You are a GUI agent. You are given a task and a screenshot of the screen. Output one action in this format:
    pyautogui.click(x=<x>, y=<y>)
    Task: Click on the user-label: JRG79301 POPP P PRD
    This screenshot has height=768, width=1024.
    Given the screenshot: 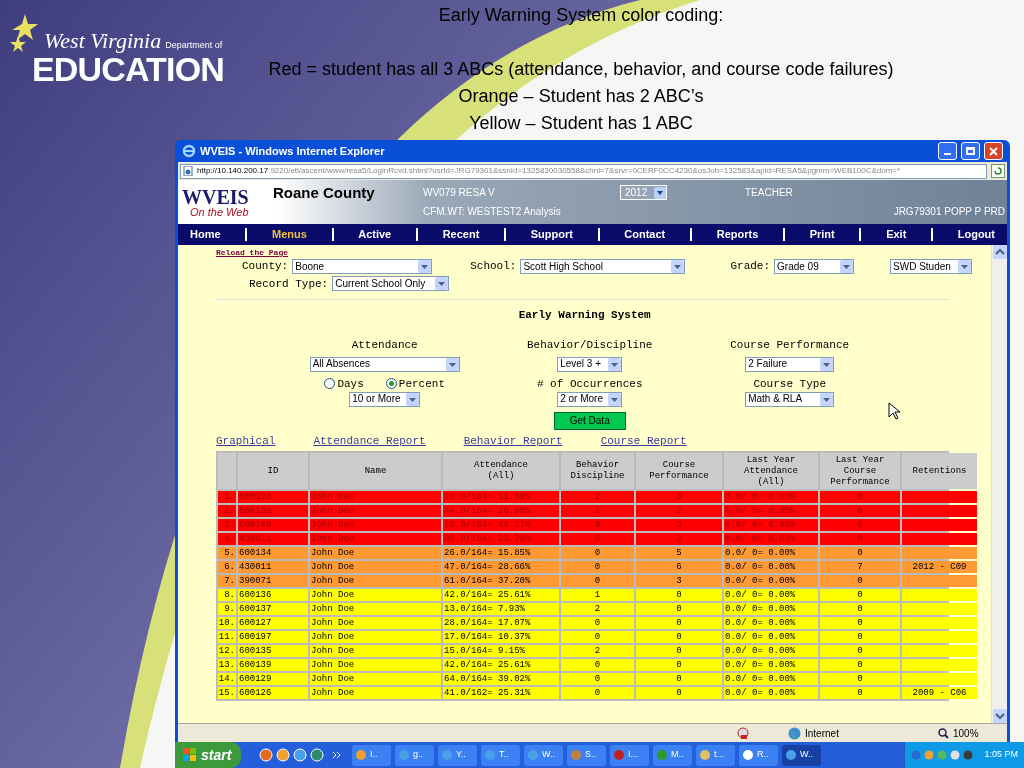 What is the action you would take?
    pyautogui.click(x=949, y=212)
    